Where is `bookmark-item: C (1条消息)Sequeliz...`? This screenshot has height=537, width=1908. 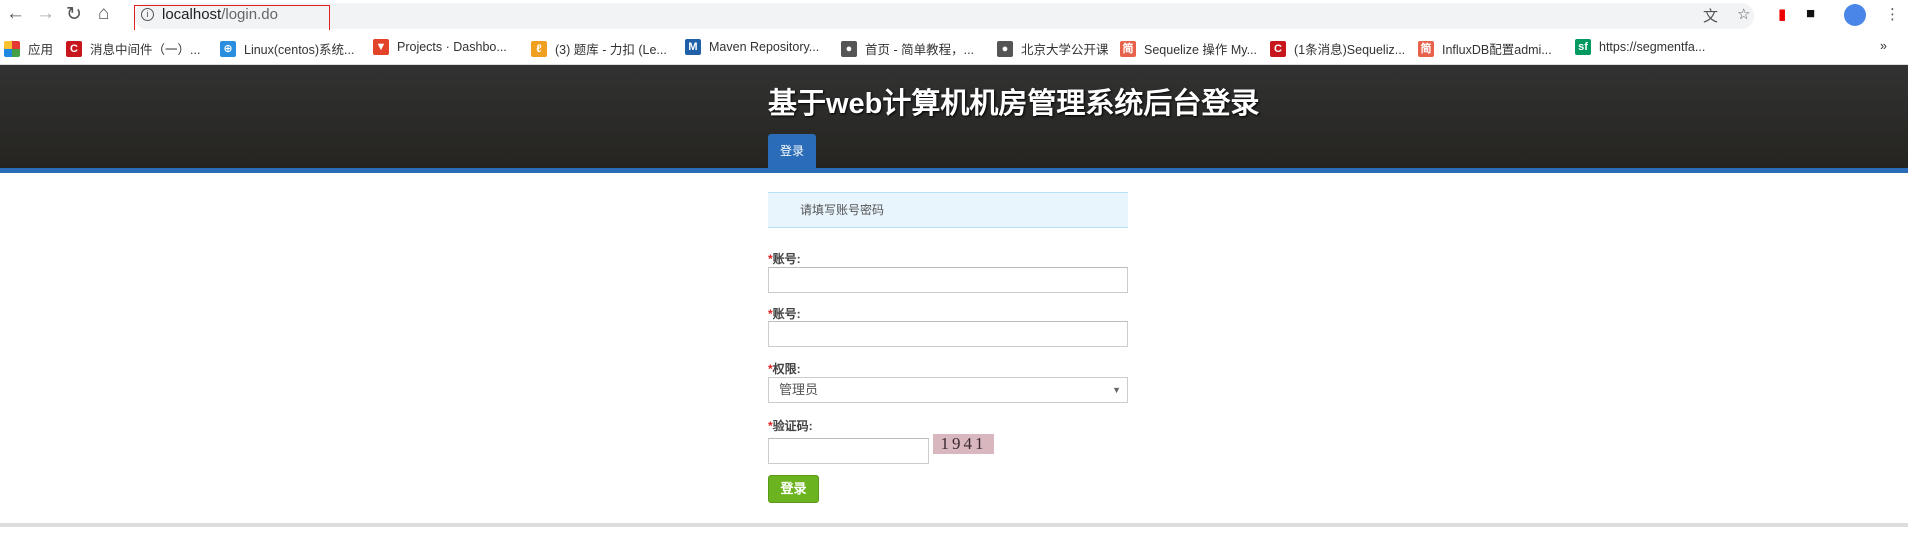 bookmark-item: C (1条消息)Sequeliz... is located at coordinates (1337, 48).